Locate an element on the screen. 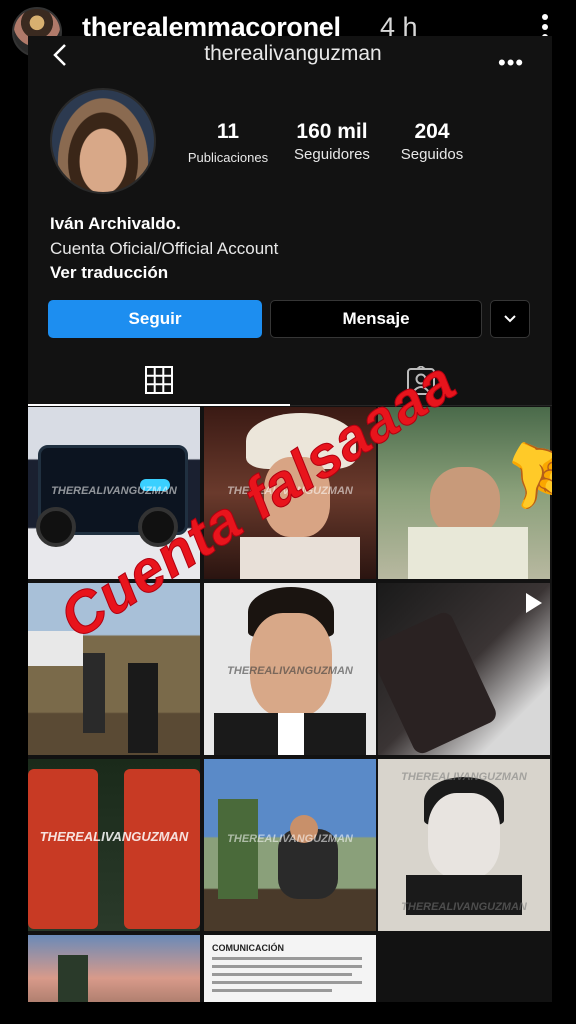 The height and width of the screenshot is (1024, 576). follow-button: Seguir is located at coordinates (155, 319).